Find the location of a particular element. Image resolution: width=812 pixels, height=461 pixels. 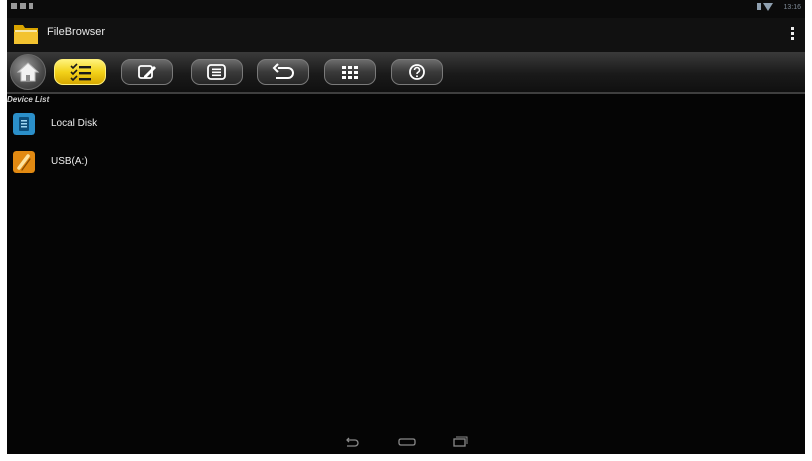

action-bar: FileBrowser is located at coordinates (406, 35).